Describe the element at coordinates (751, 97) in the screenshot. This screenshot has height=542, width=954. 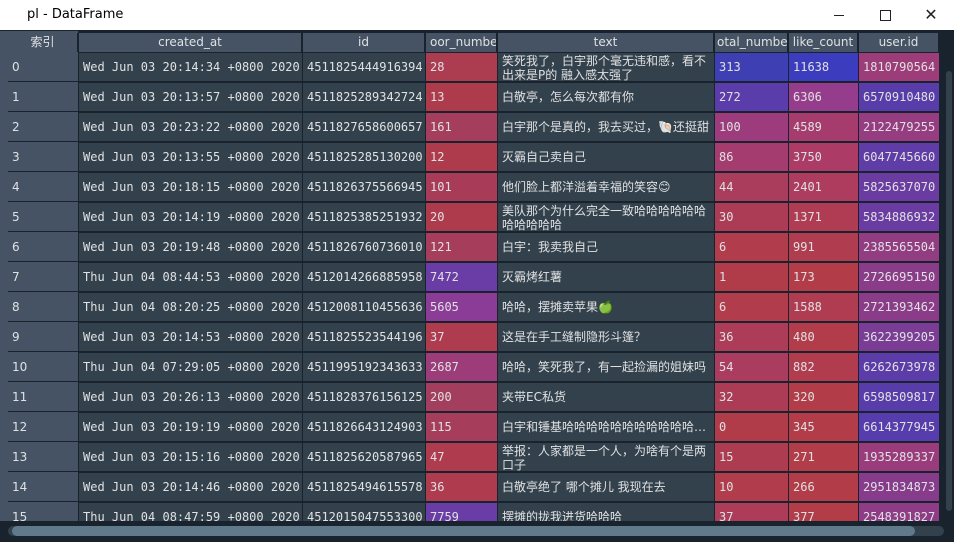
I see `total-number-cell: 272` at that location.